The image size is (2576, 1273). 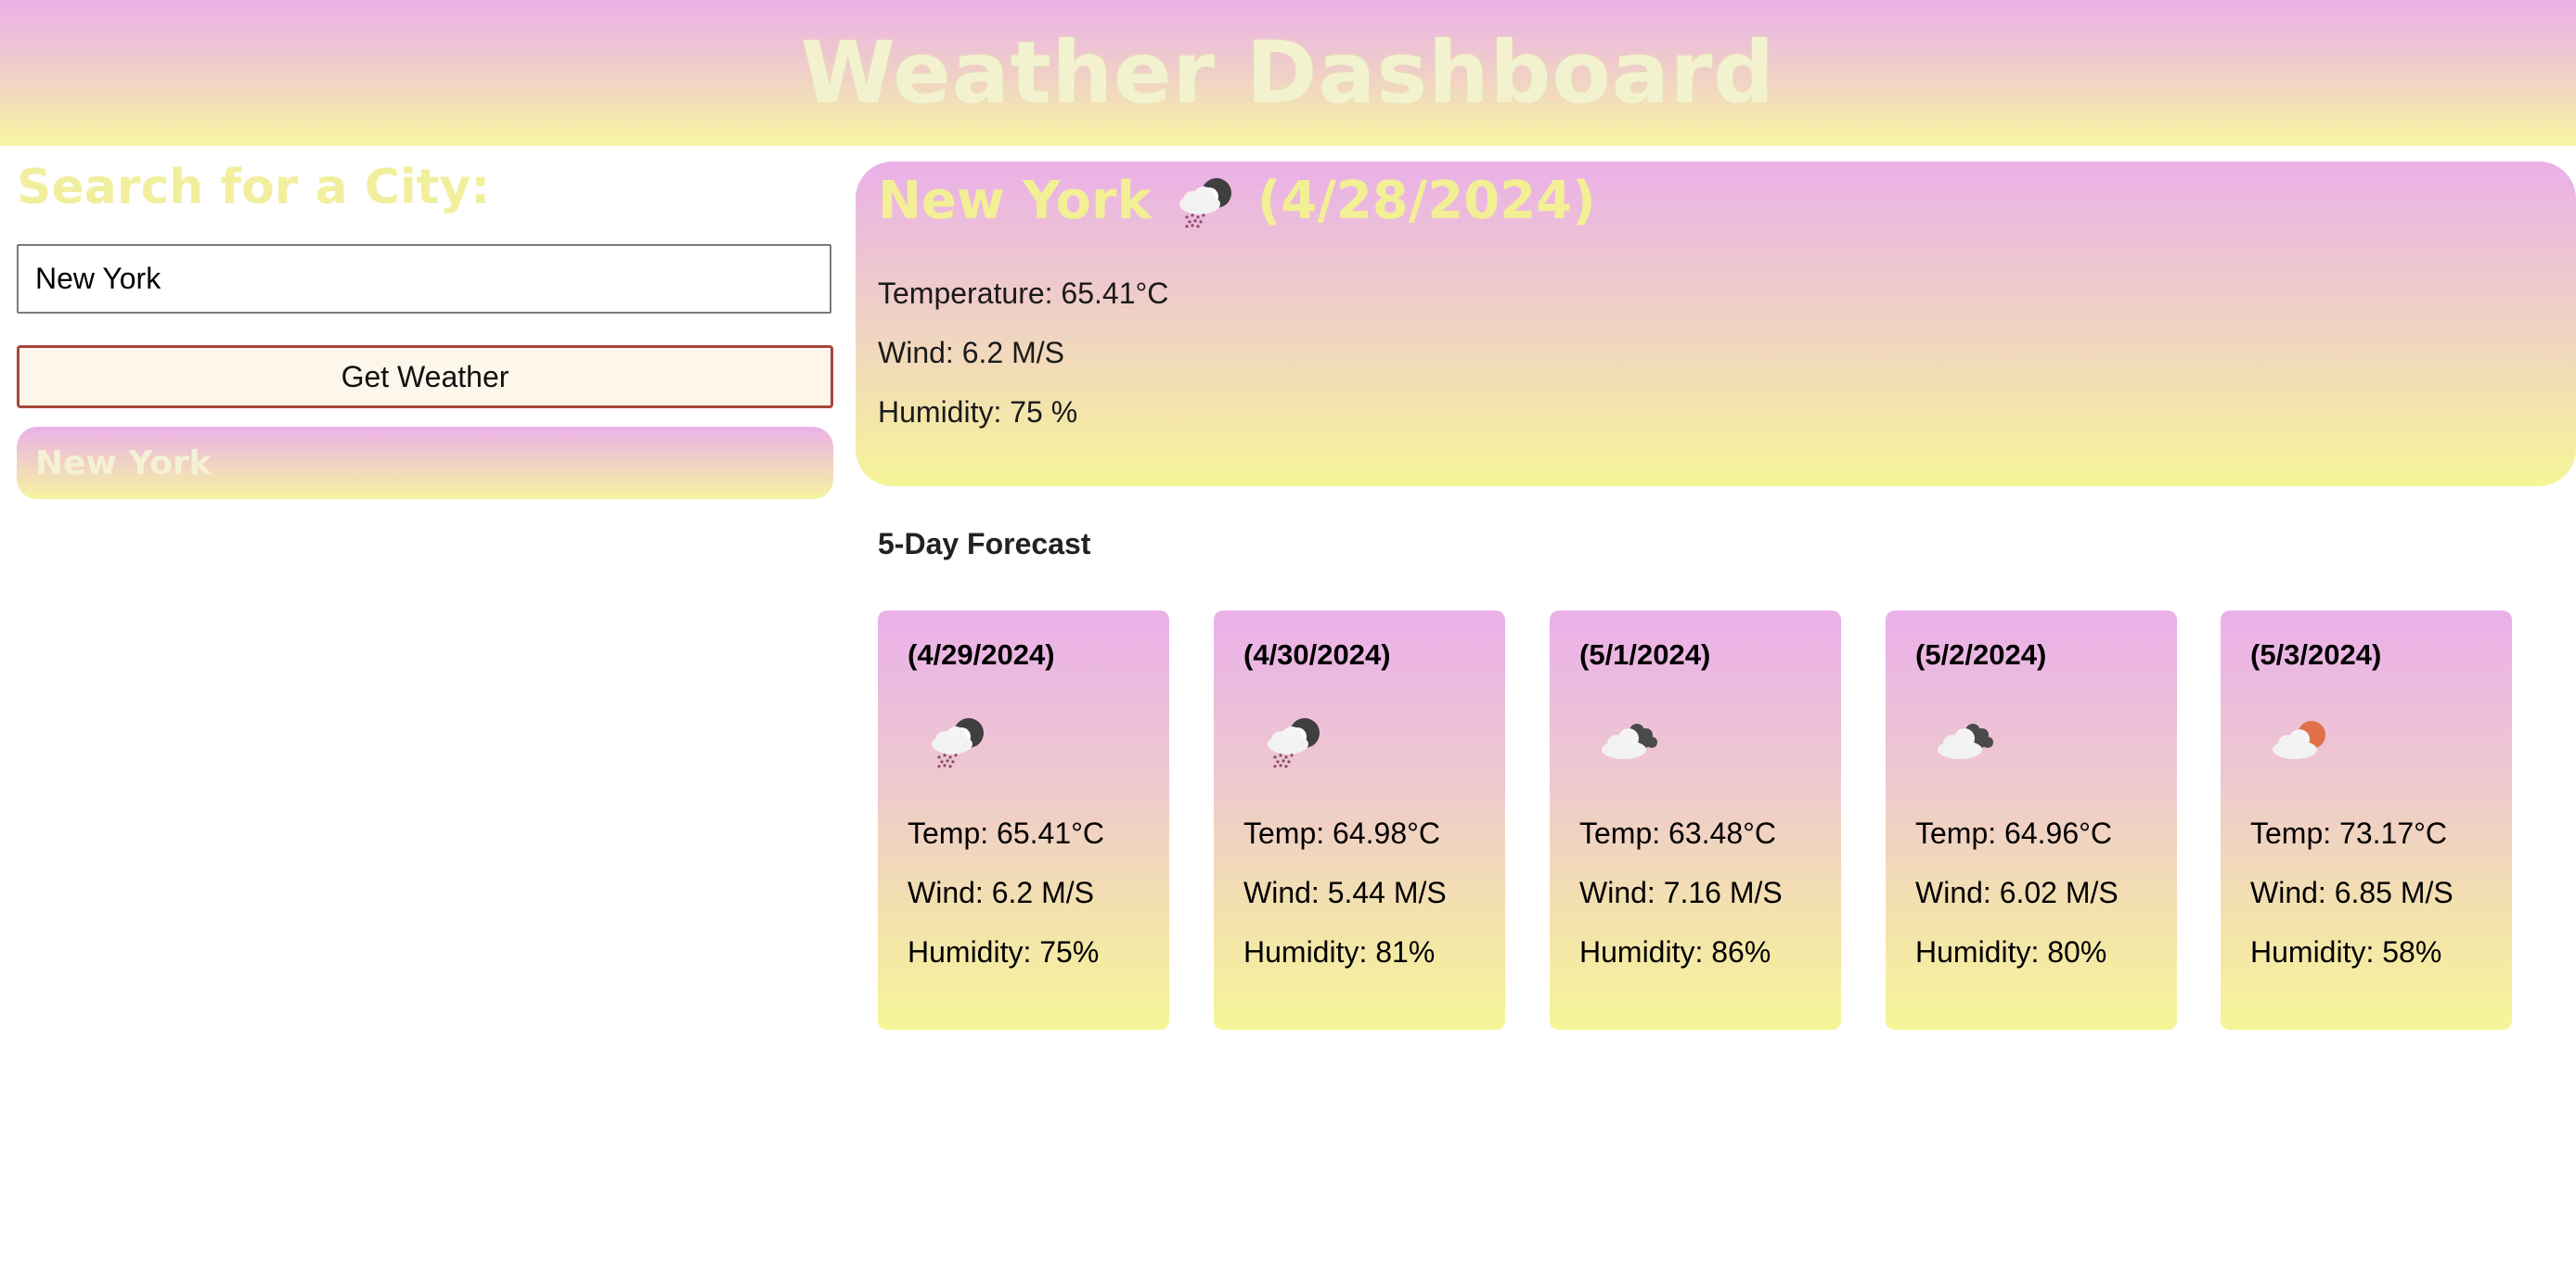 What do you see at coordinates (2349, 834) in the screenshot?
I see `forecast-temp: Temp: 73.17°C` at bounding box center [2349, 834].